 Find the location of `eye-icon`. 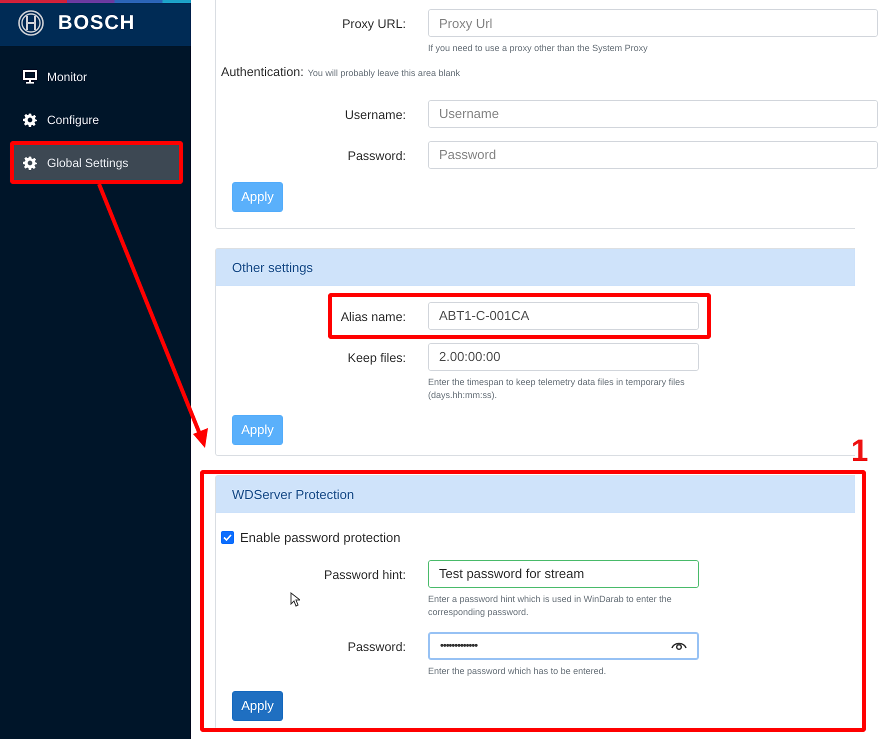

eye-icon is located at coordinates (679, 646).